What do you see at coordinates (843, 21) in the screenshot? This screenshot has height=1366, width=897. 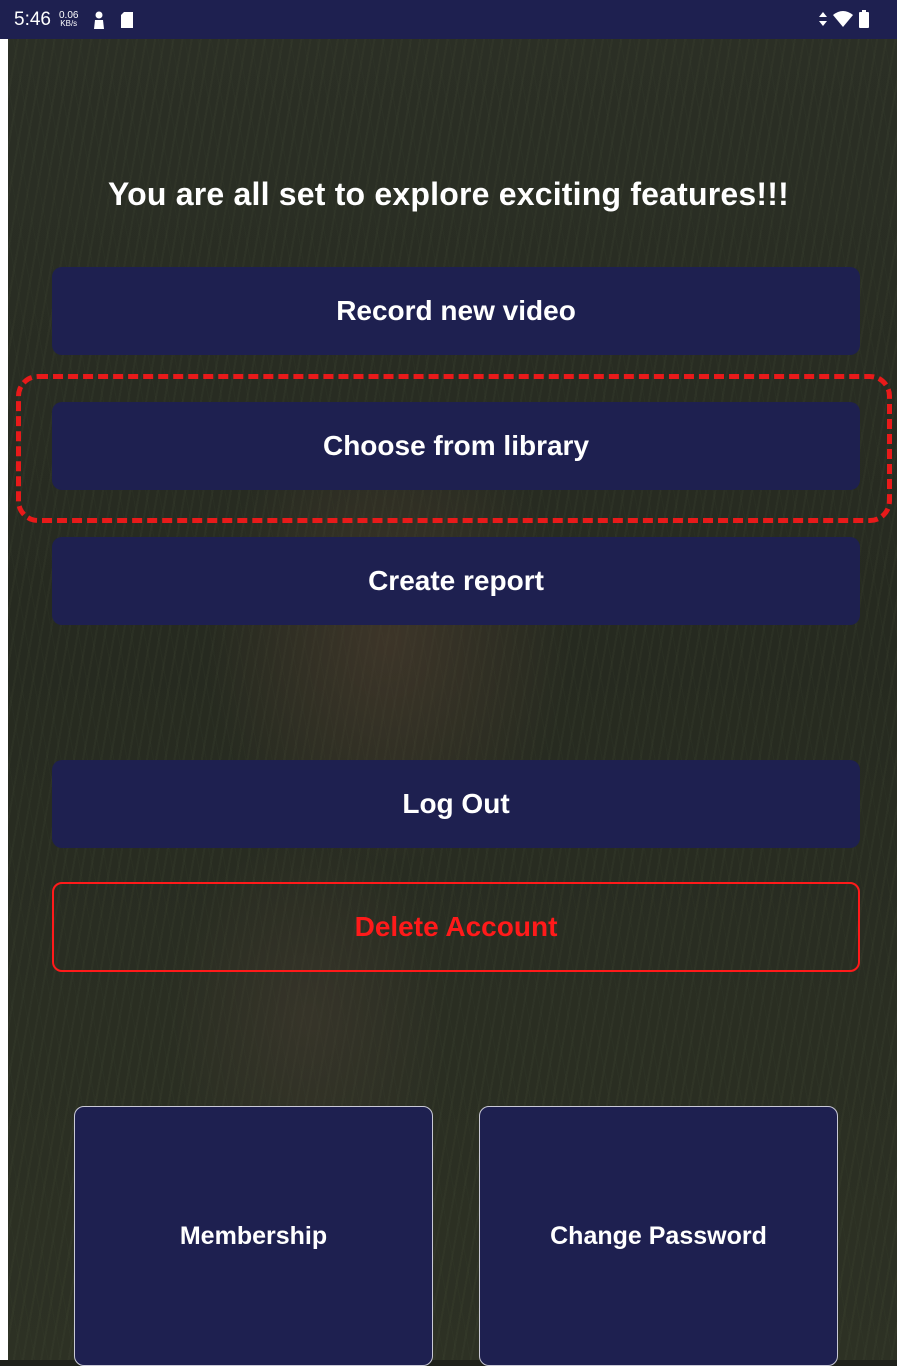 I see `wifi-icon` at bounding box center [843, 21].